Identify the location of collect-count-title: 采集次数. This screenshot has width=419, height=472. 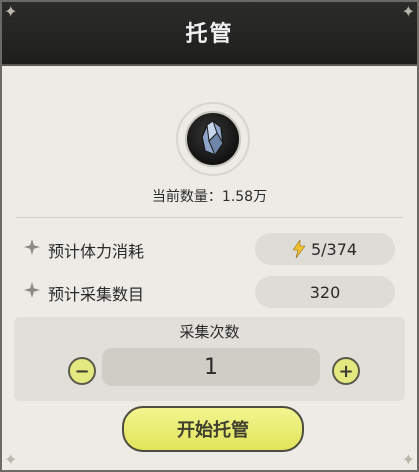
(209, 332).